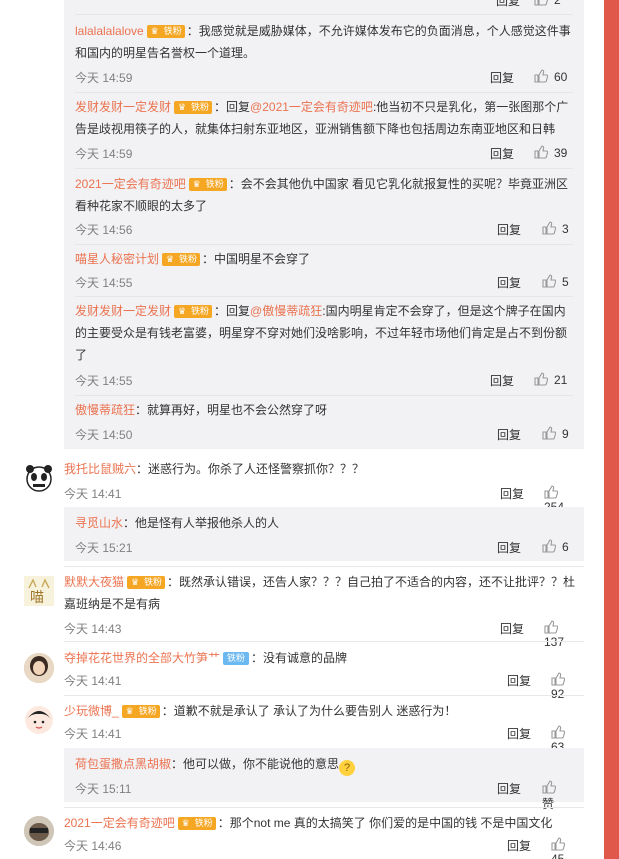 The image size is (619, 859). I want to click on username-link: 夺掉花花世界的全部大竹笋艹, so click(142, 658).